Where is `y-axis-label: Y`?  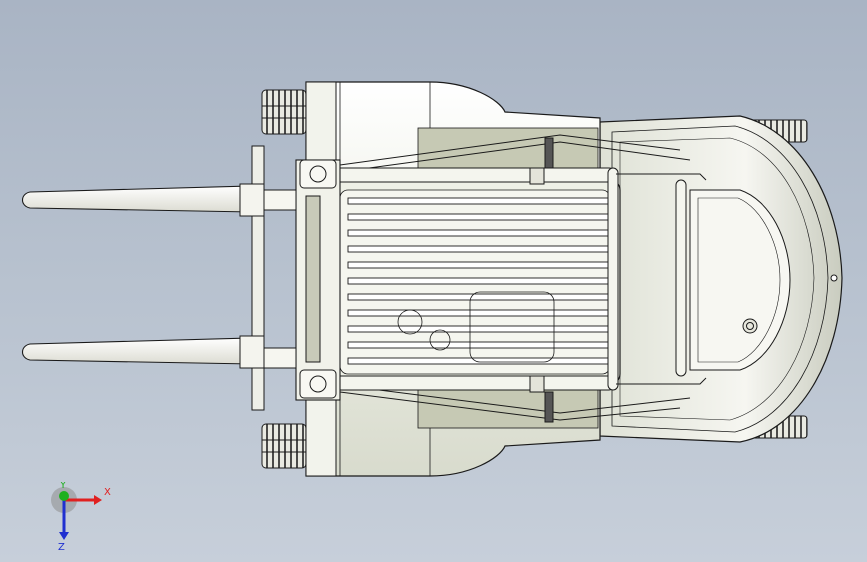
y-axis-label: Y is located at coordinates (63, 486).